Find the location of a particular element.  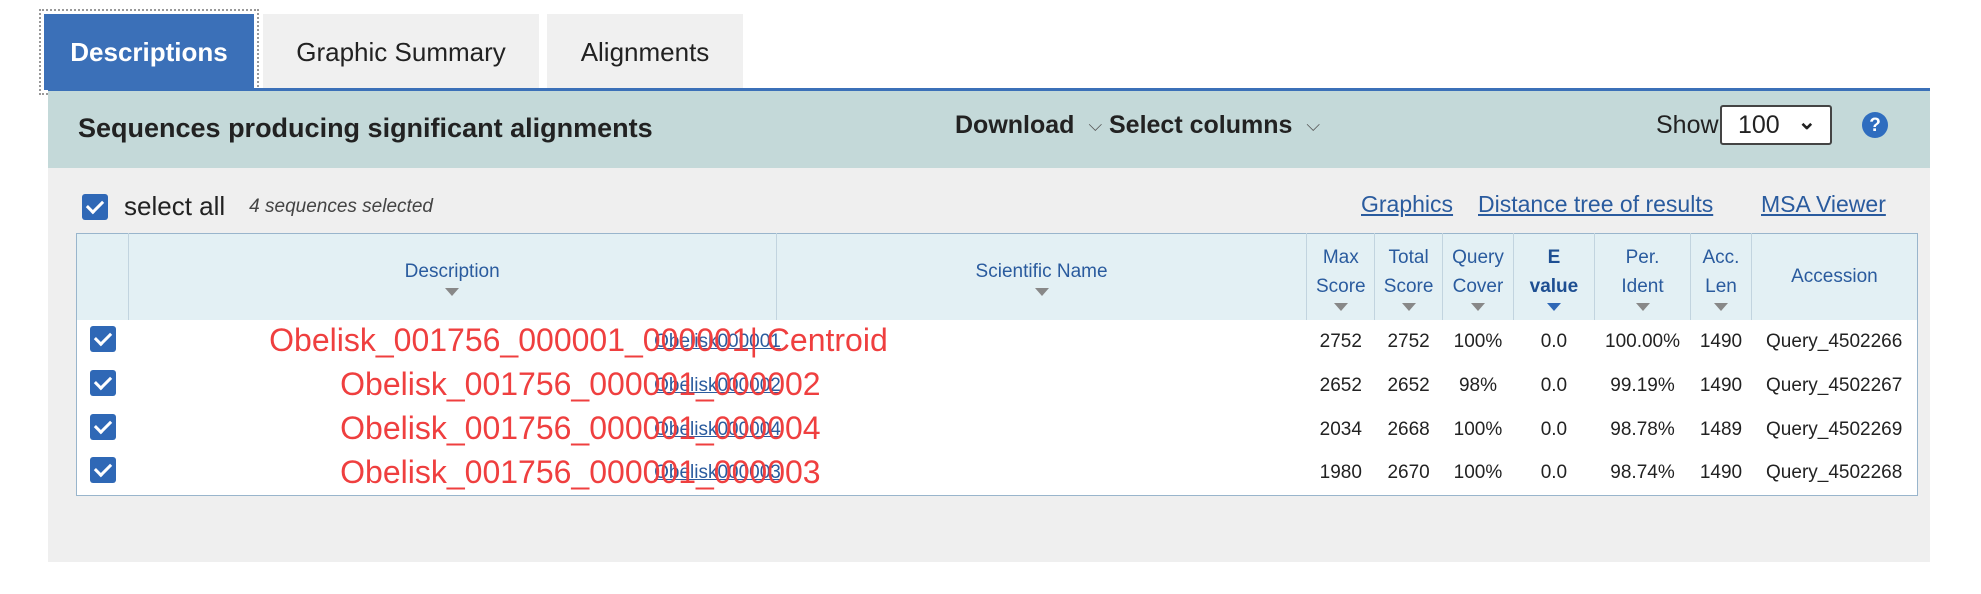

header-label: value is located at coordinates (1554, 286).